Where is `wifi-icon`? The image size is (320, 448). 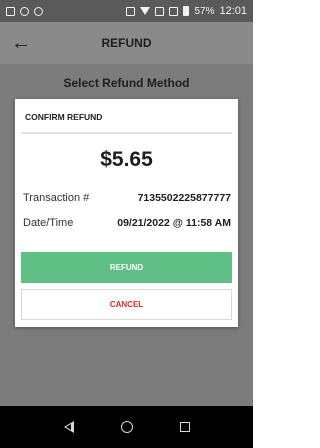 wifi-icon is located at coordinates (145, 11).